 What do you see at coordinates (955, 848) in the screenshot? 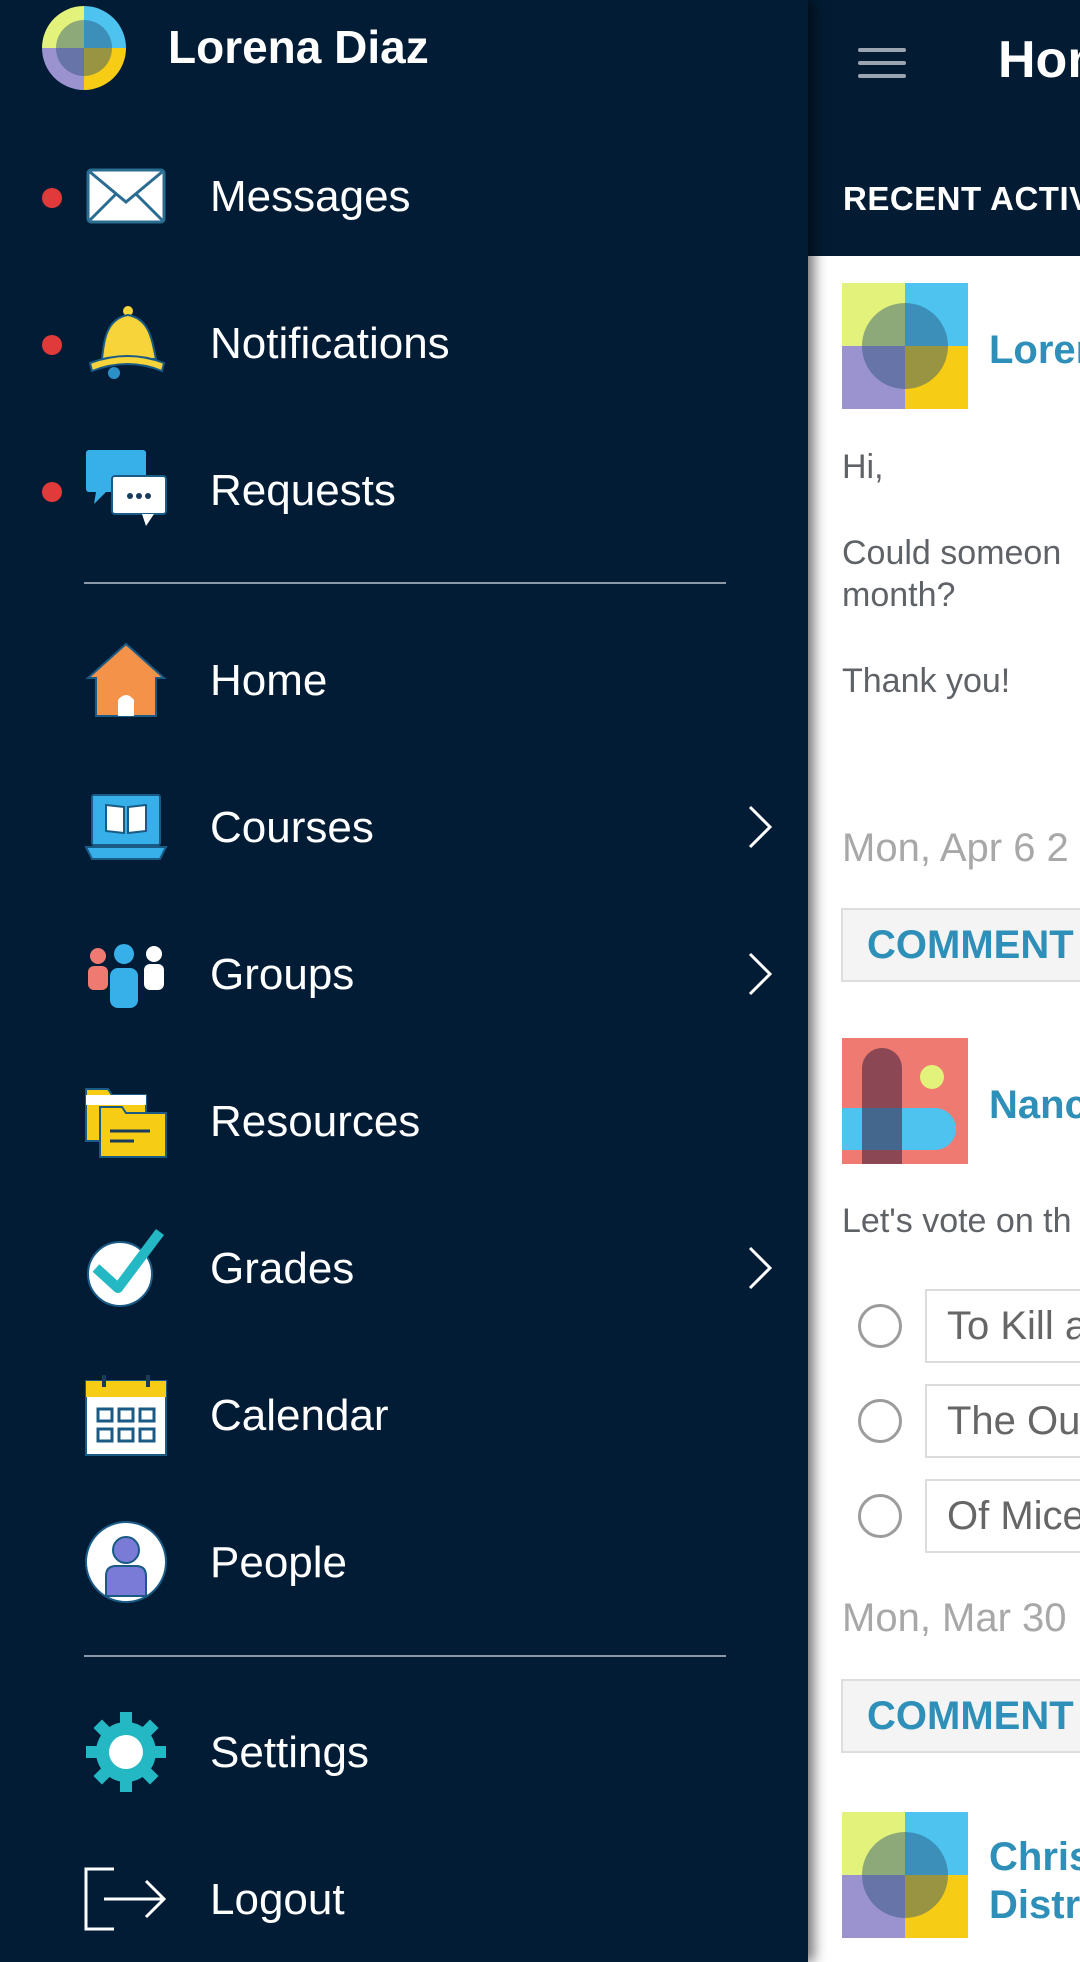
I see `post-date: Mon, Apr 6 2` at bounding box center [955, 848].